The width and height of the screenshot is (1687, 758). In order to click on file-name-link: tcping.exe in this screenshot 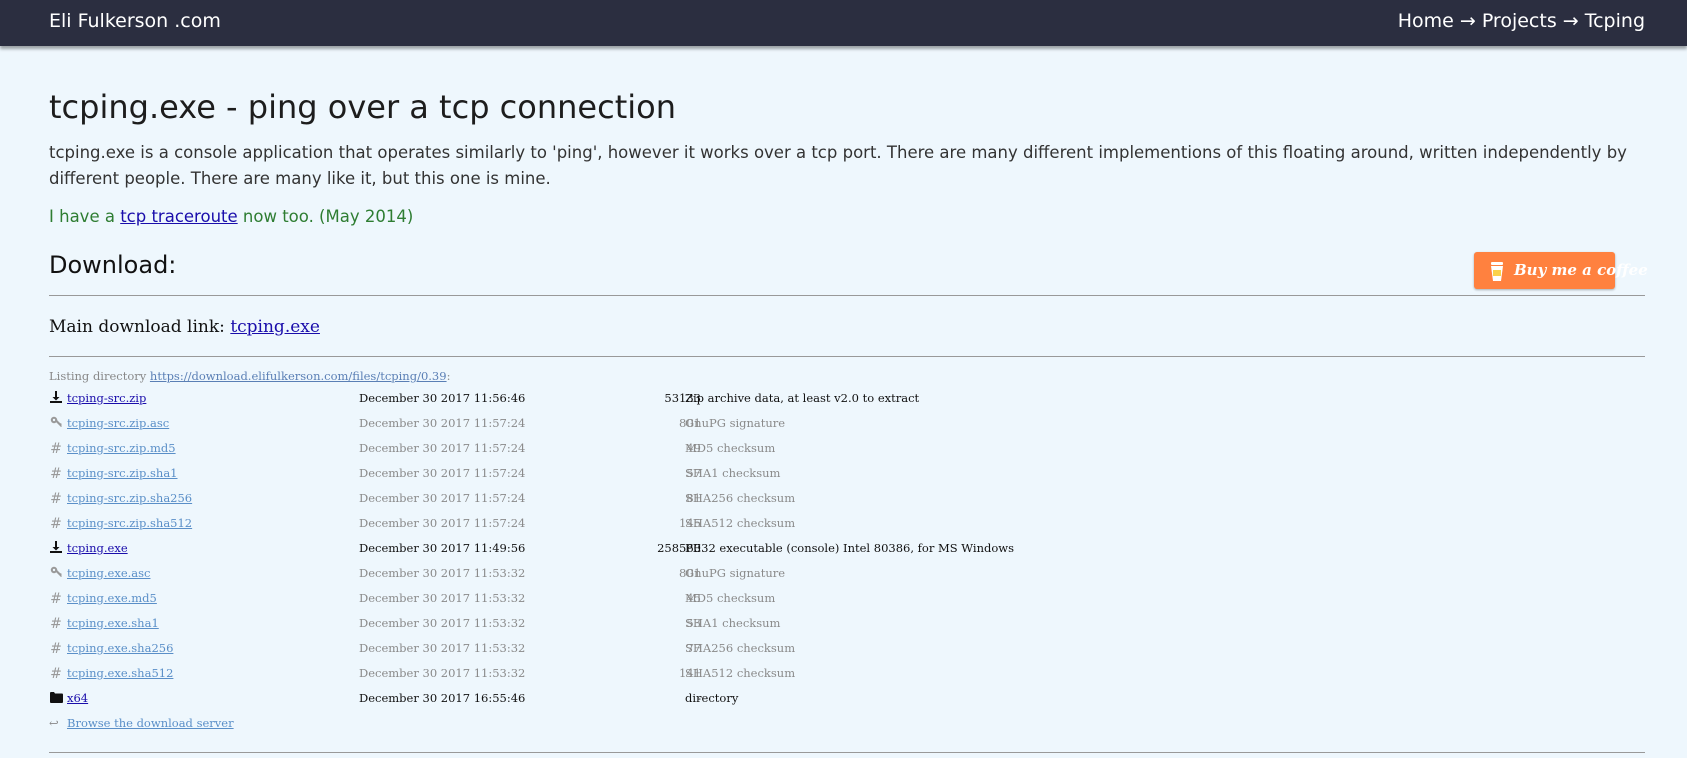, I will do `click(97, 548)`.